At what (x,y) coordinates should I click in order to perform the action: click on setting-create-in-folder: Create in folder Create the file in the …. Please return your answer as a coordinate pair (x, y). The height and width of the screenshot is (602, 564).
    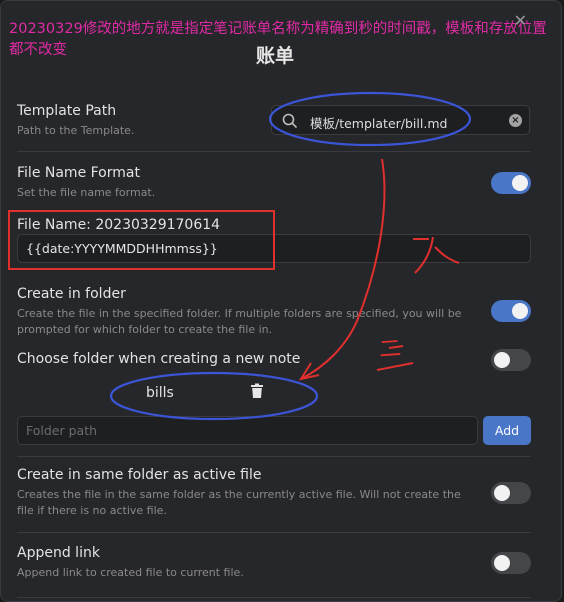
    Looking at the image, I should click on (244, 312).